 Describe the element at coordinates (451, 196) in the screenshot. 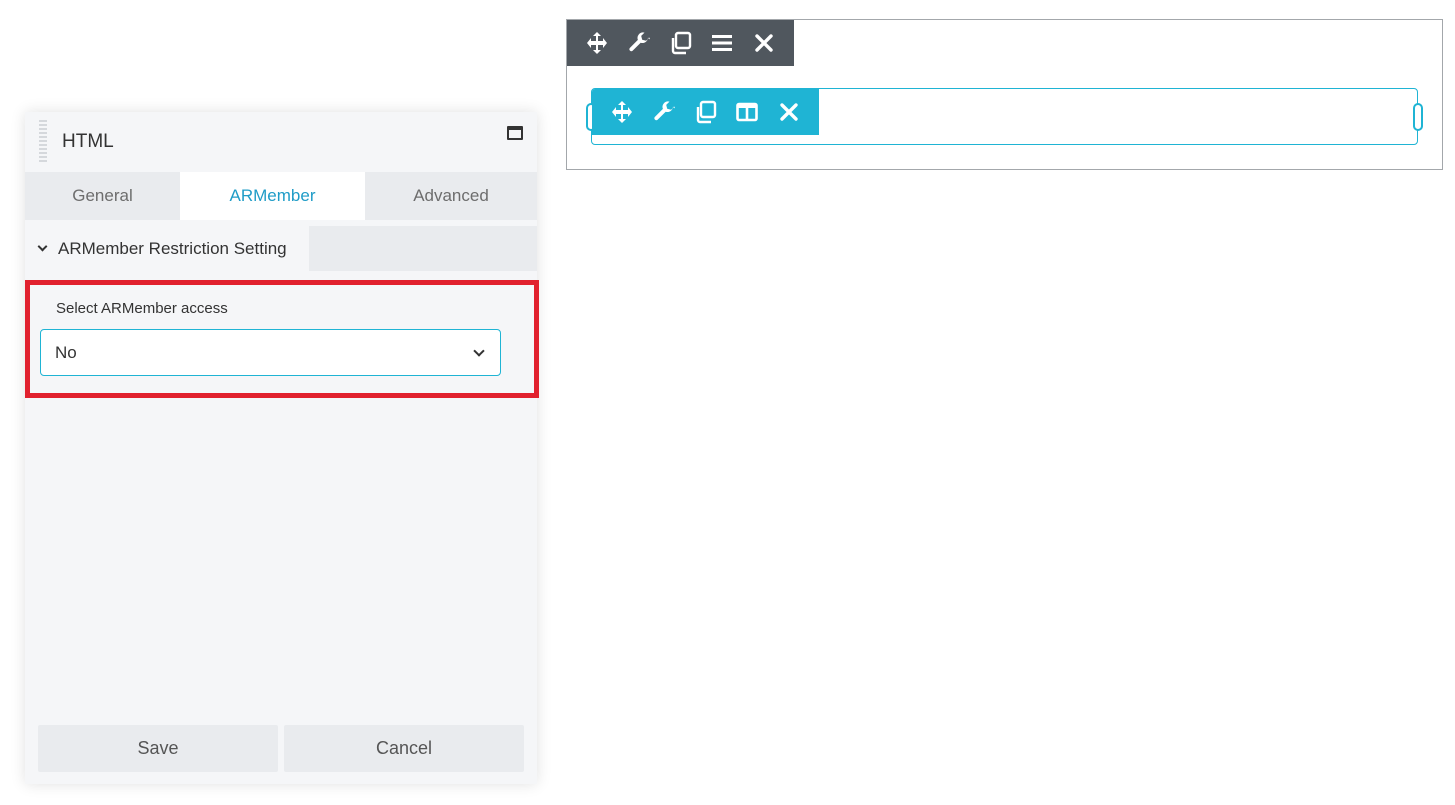

I see `tab-advanced: Advanced` at that location.